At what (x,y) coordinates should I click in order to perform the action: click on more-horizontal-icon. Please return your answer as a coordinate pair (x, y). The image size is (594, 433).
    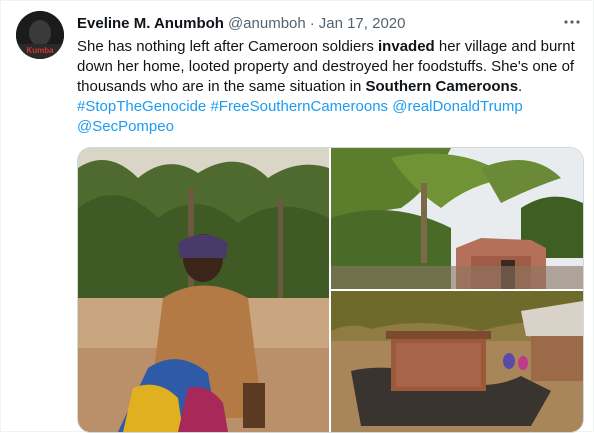
    Looking at the image, I should click on (572, 22).